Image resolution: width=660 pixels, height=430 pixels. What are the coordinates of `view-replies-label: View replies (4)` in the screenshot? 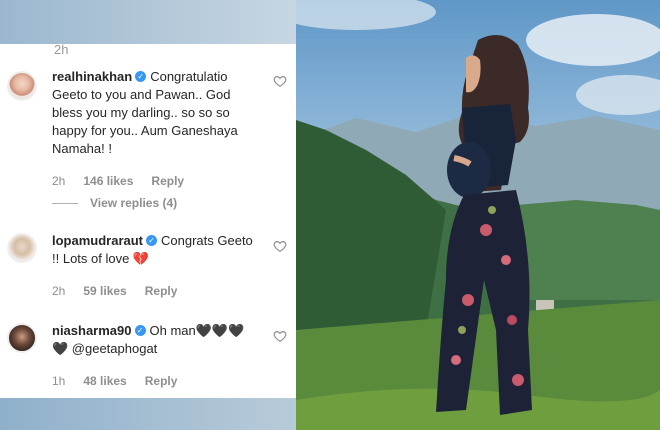 It's located at (133, 203).